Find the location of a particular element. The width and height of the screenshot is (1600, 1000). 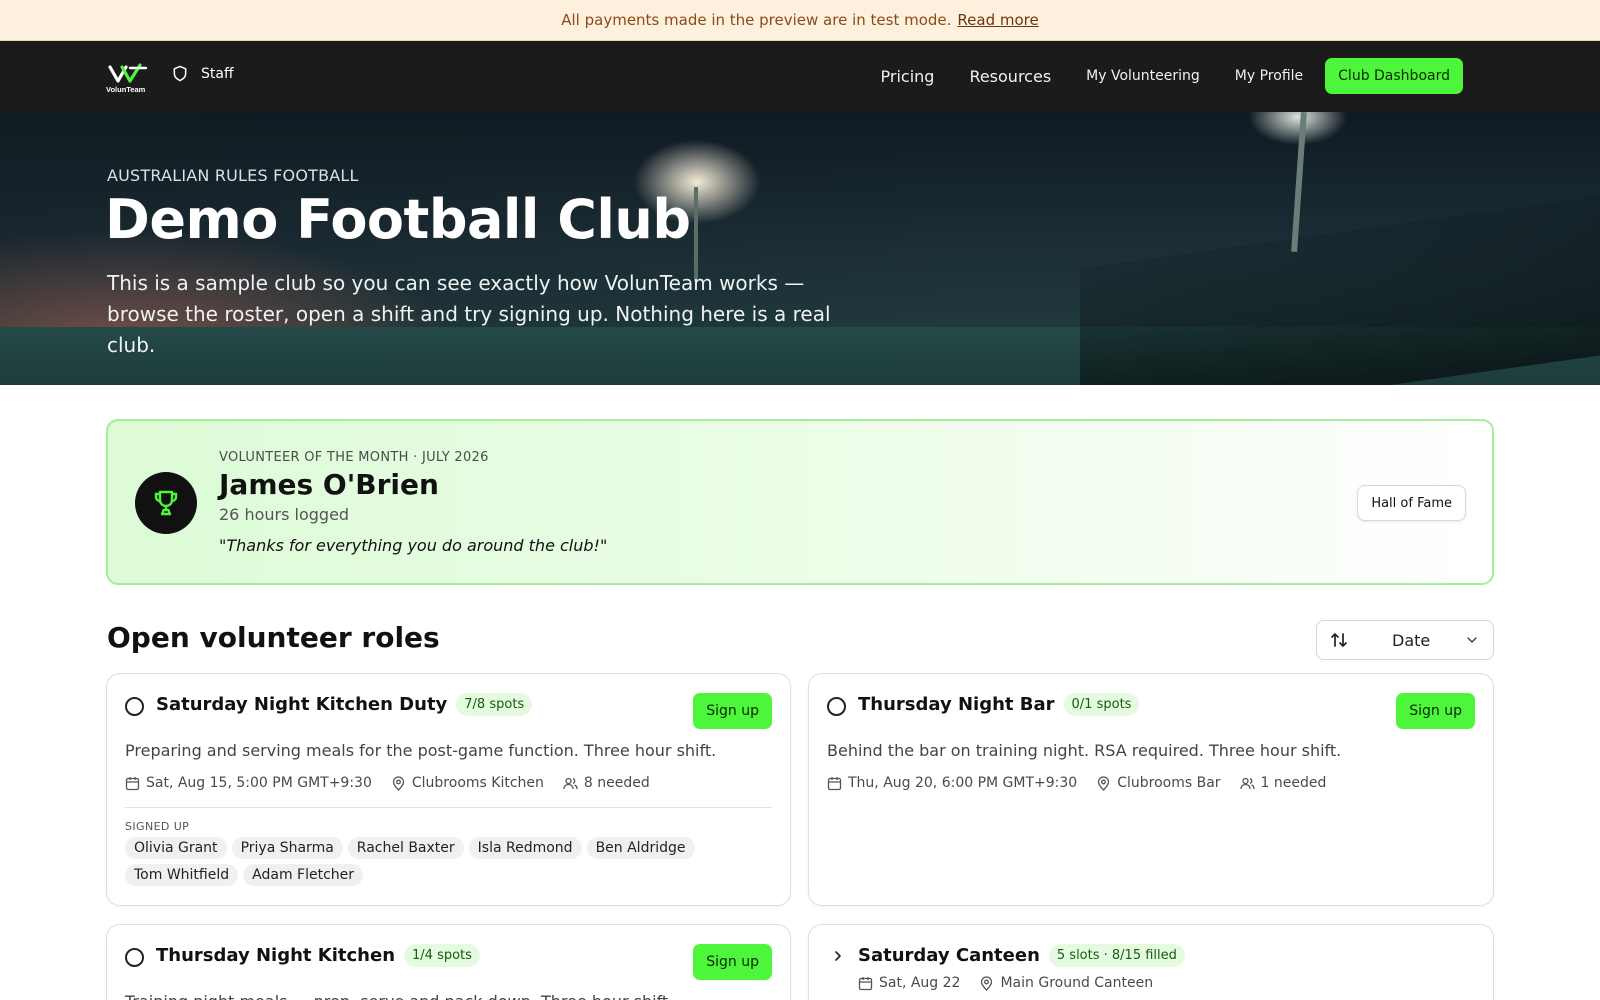

vom-hours: 26 hours logged is located at coordinates (284, 514).